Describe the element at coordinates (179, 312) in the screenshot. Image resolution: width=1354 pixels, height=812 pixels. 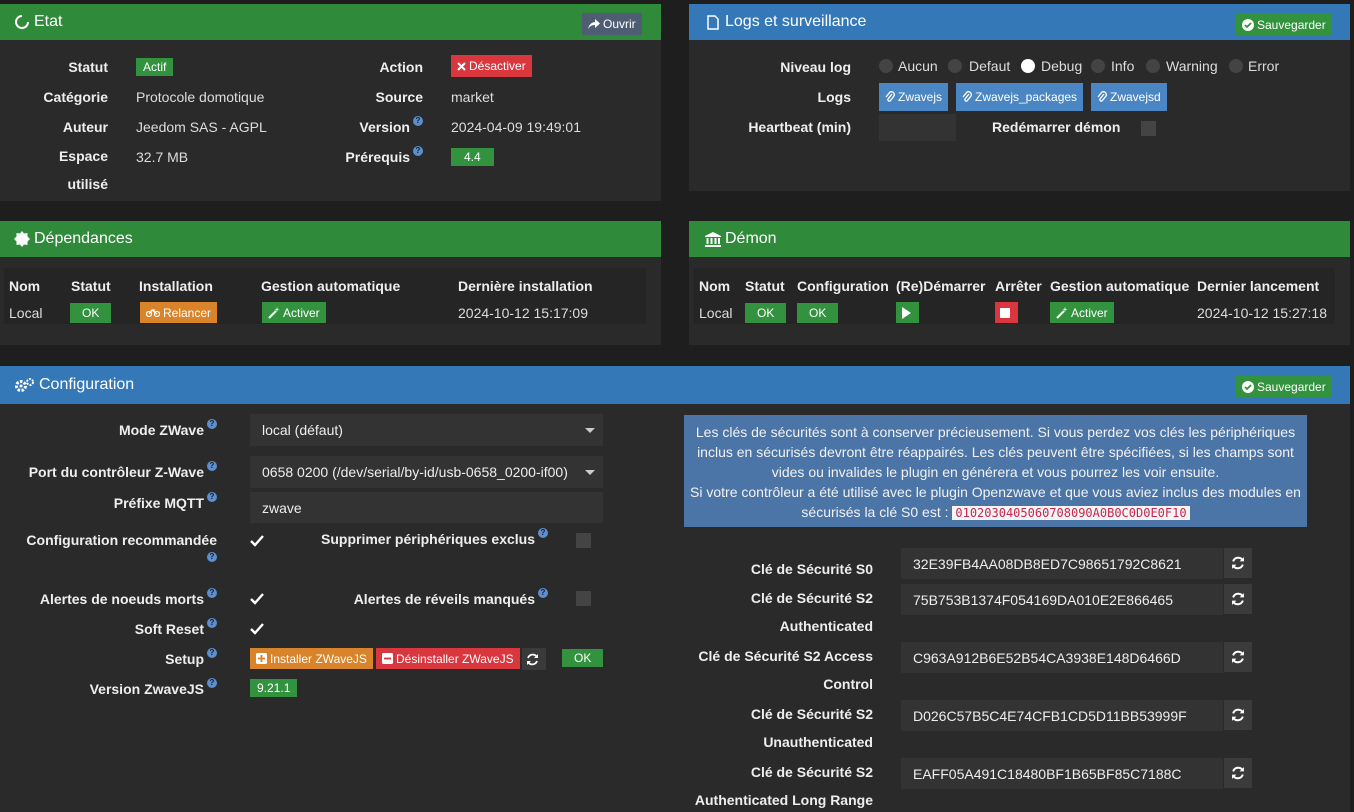
I see `relaunch-button: Relancer` at that location.